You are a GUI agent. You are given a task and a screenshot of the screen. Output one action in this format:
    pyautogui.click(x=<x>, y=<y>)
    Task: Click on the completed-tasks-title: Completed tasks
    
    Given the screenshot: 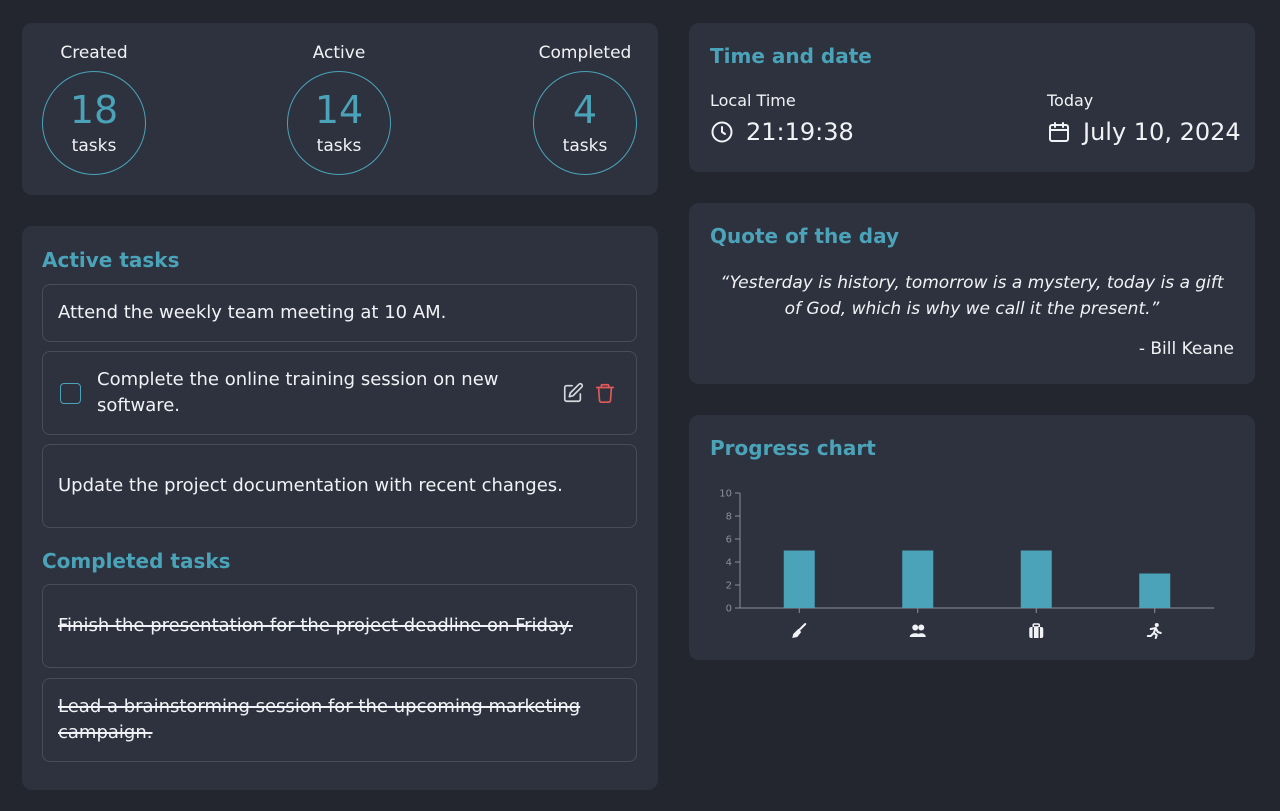 What is the action you would take?
    pyautogui.click(x=136, y=561)
    